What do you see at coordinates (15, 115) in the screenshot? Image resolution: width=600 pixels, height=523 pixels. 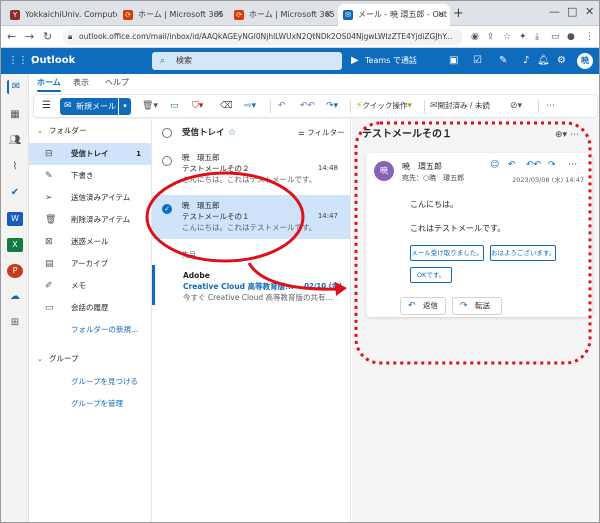 I see `calendar-app-icon: ▦` at bounding box center [15, 115].